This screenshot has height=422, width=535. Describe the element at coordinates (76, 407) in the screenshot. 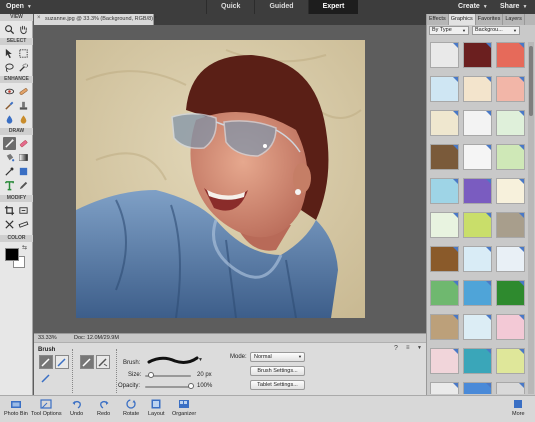

I see `undo-button: Undo` at that location.